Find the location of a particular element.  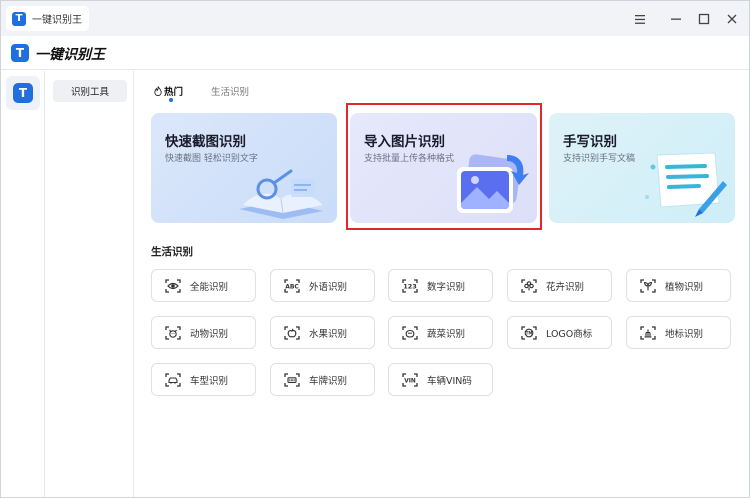

card-title: 手写识别 is located at coordinates (590, 142).